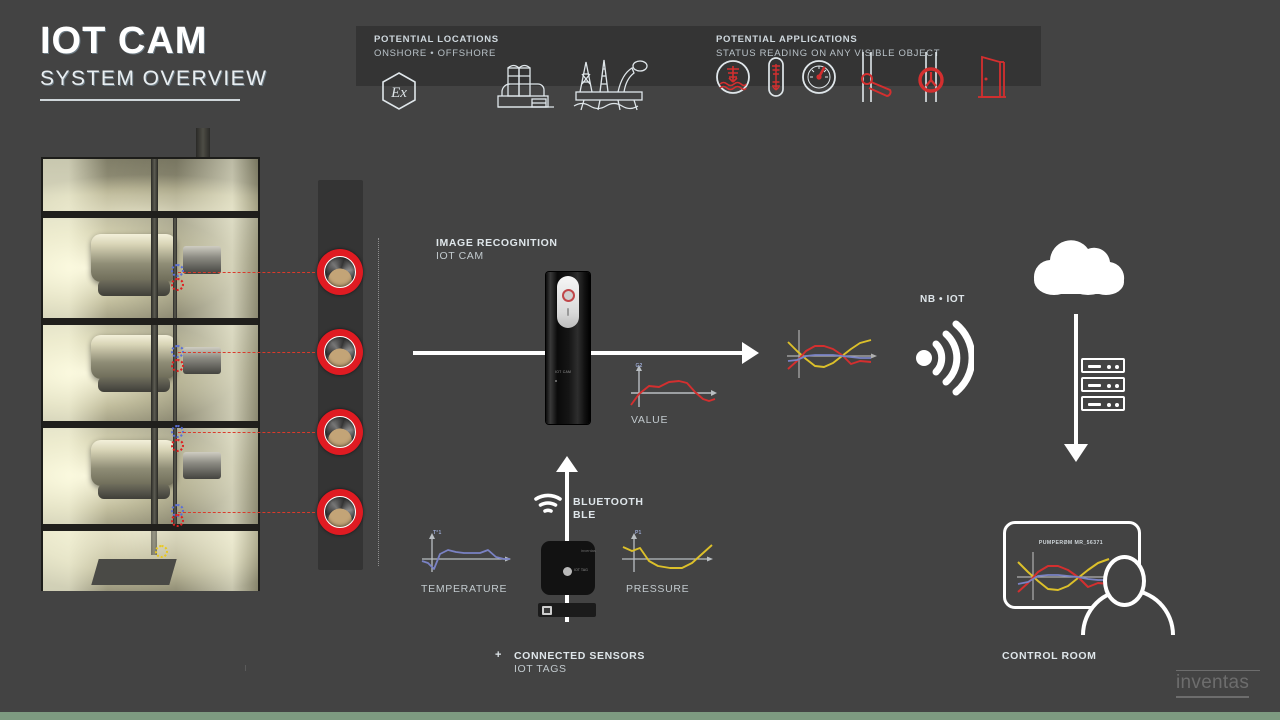 The image size is (1280, 720). I want to click on svg-text: P1, so click(638, 533).